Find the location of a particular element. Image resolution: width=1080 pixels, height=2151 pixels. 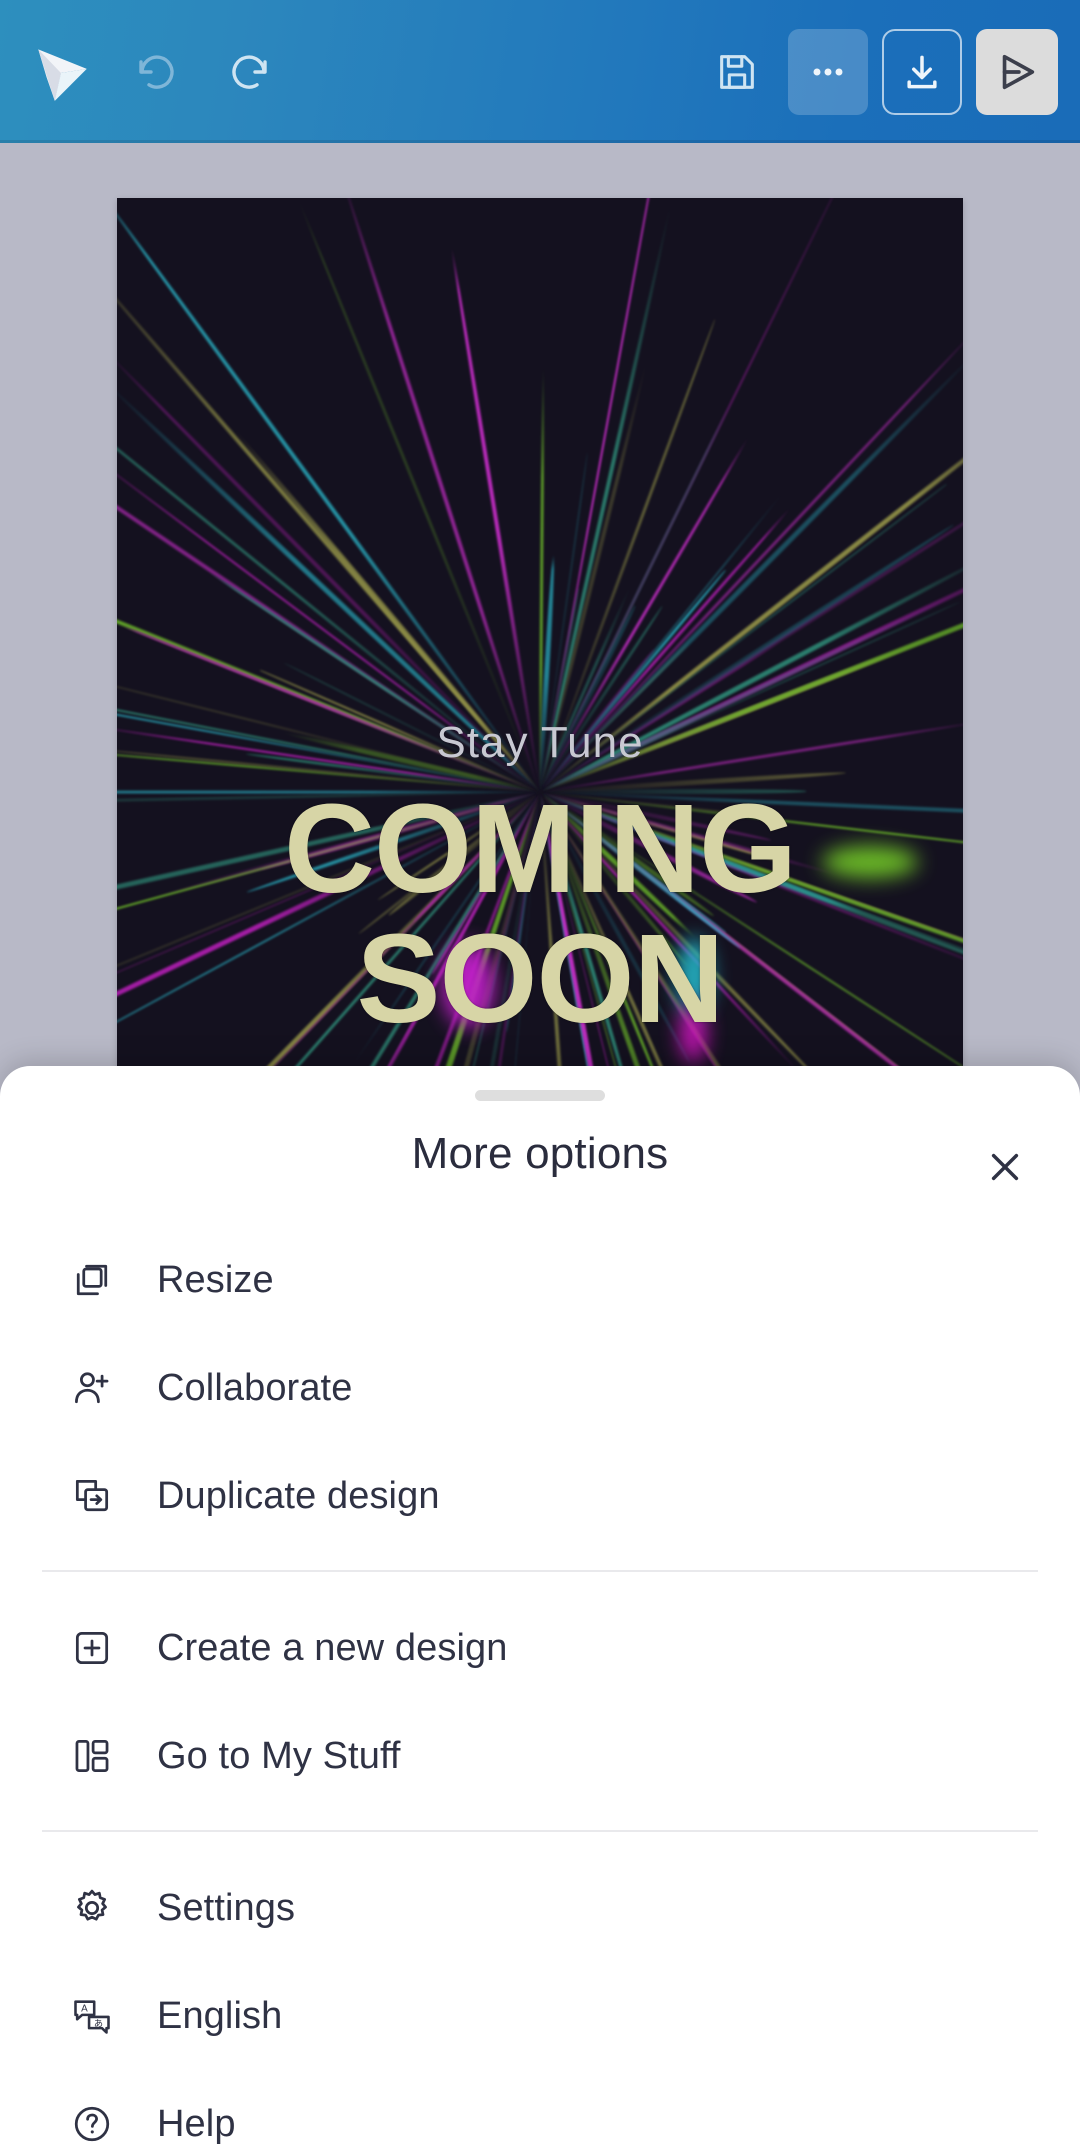

close-button is located at coordinates (1005, 1167).